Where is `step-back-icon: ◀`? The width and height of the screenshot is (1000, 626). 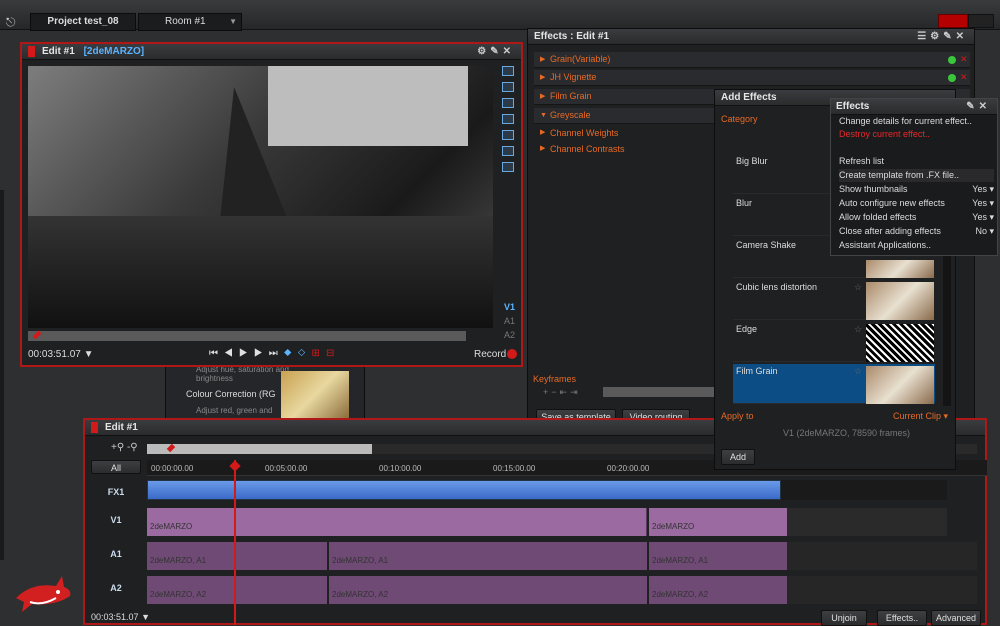 step-back-icon: ◀ is located at coordinates (231, 353).